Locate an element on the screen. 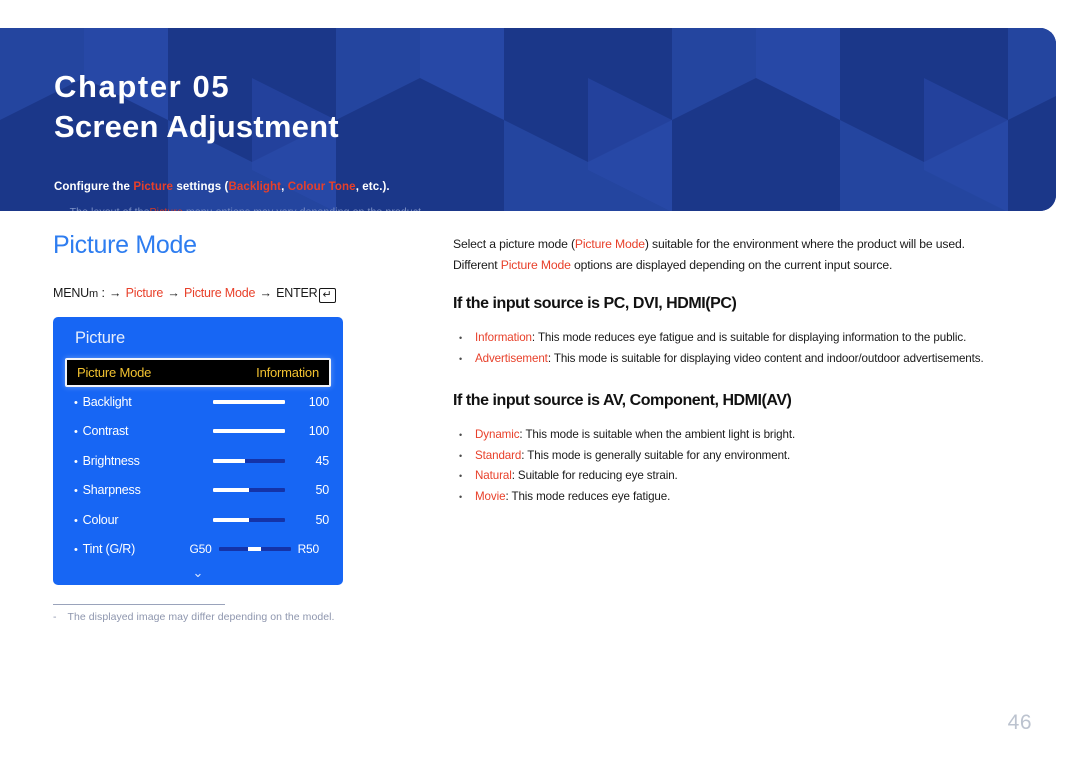 The height and width of the screenshot is (763, 1080). osd-row-label: • Sharpness is located at coordinates (107, 490).